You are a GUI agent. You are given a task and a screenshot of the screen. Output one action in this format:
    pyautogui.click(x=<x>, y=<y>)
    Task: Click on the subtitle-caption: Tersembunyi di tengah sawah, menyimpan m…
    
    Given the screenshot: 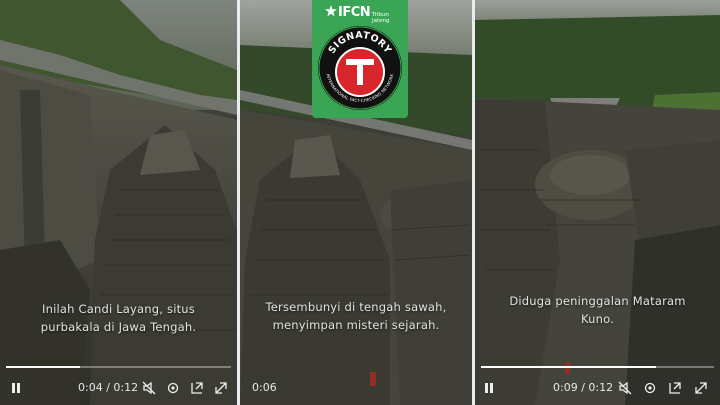 What is the action you would take?
    pyautogui.click(x=356, y=316)
    